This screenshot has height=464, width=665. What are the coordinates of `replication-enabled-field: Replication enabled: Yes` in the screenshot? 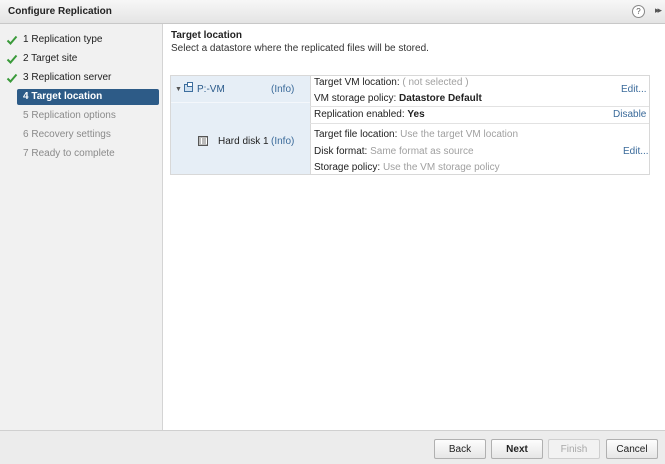 It's located at (369, 114).